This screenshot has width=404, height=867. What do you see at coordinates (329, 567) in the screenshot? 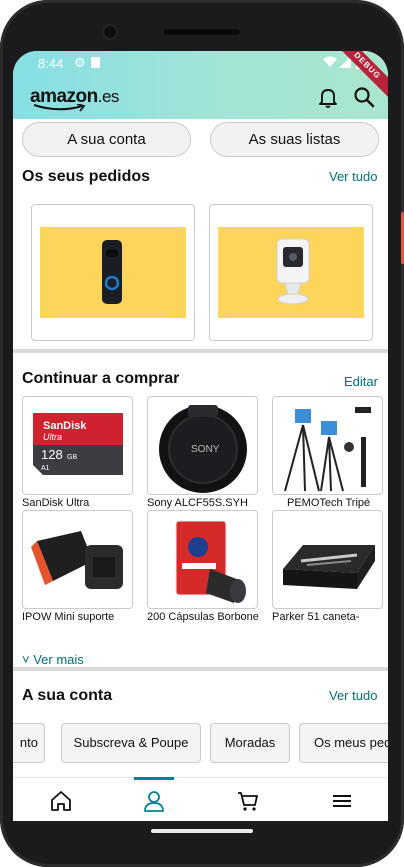
I see `pen-box-icon` at bounding box center [329, 567].